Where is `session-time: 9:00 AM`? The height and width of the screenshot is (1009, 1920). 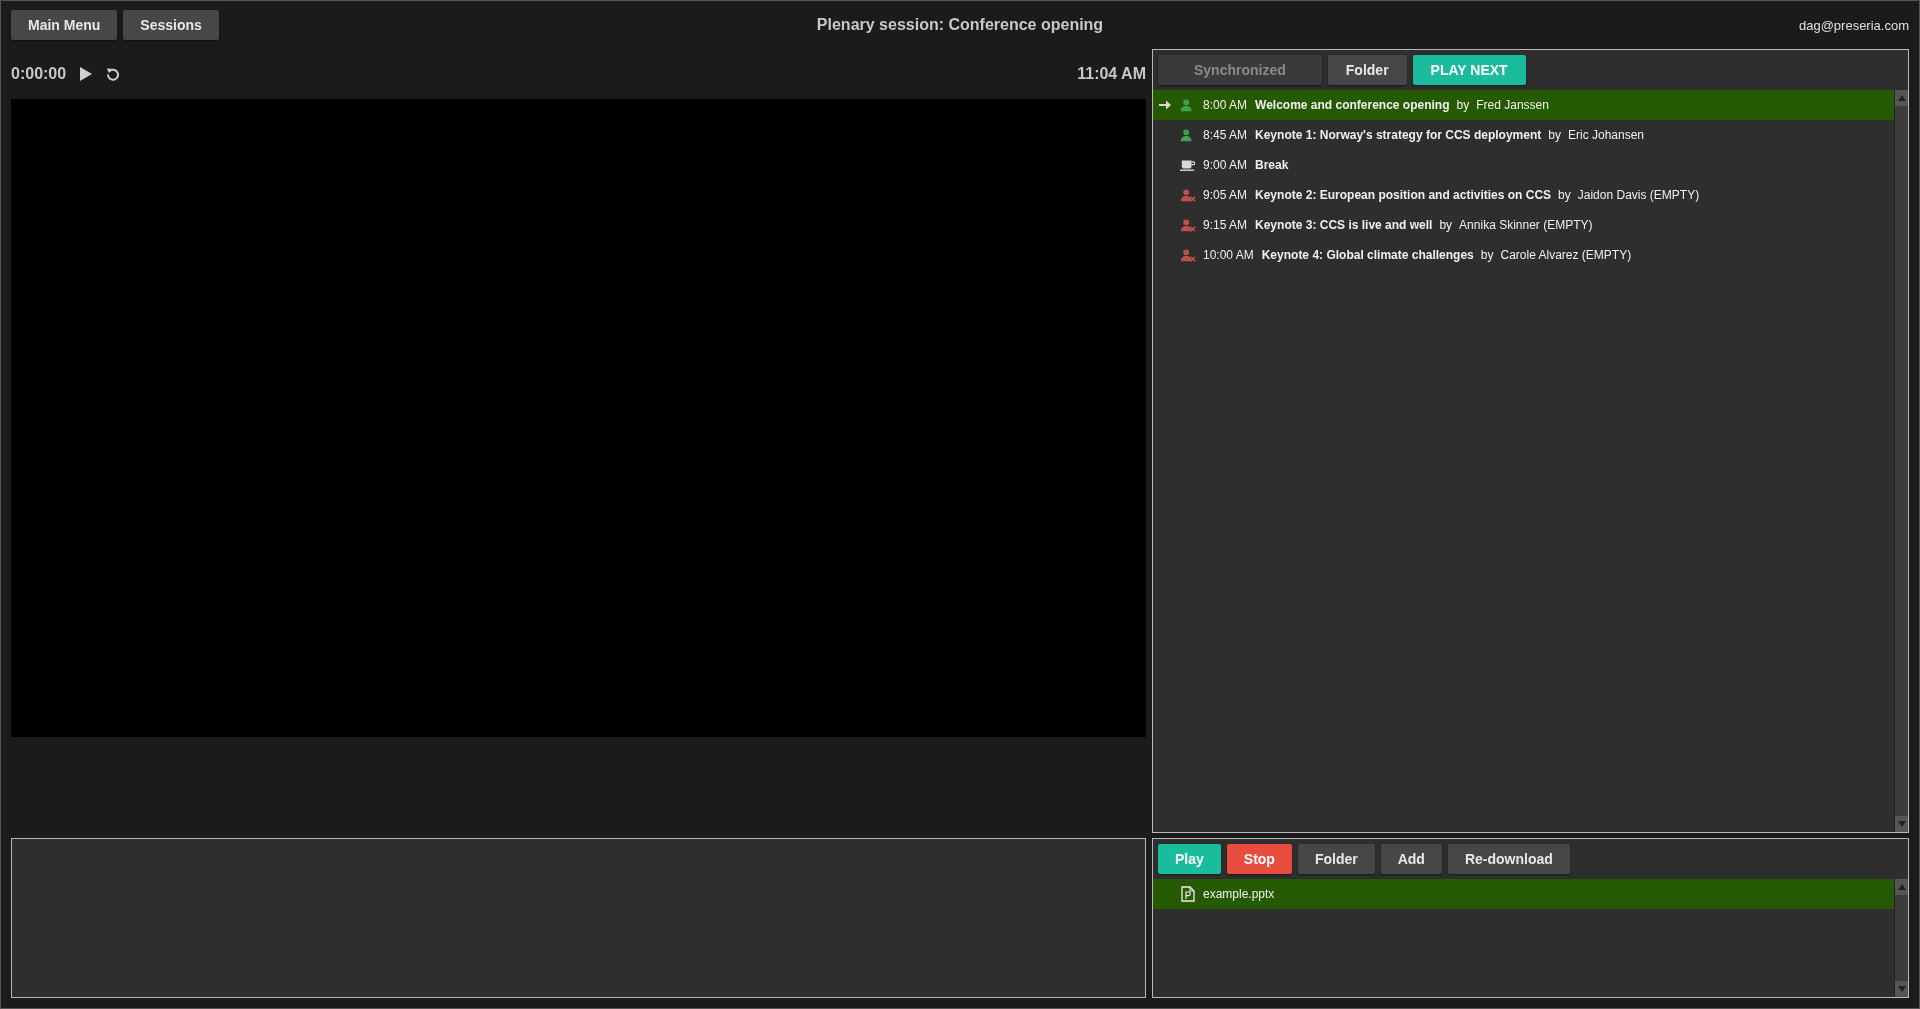 session-time: 9:00 AM is located at coordinates (1225, 165).